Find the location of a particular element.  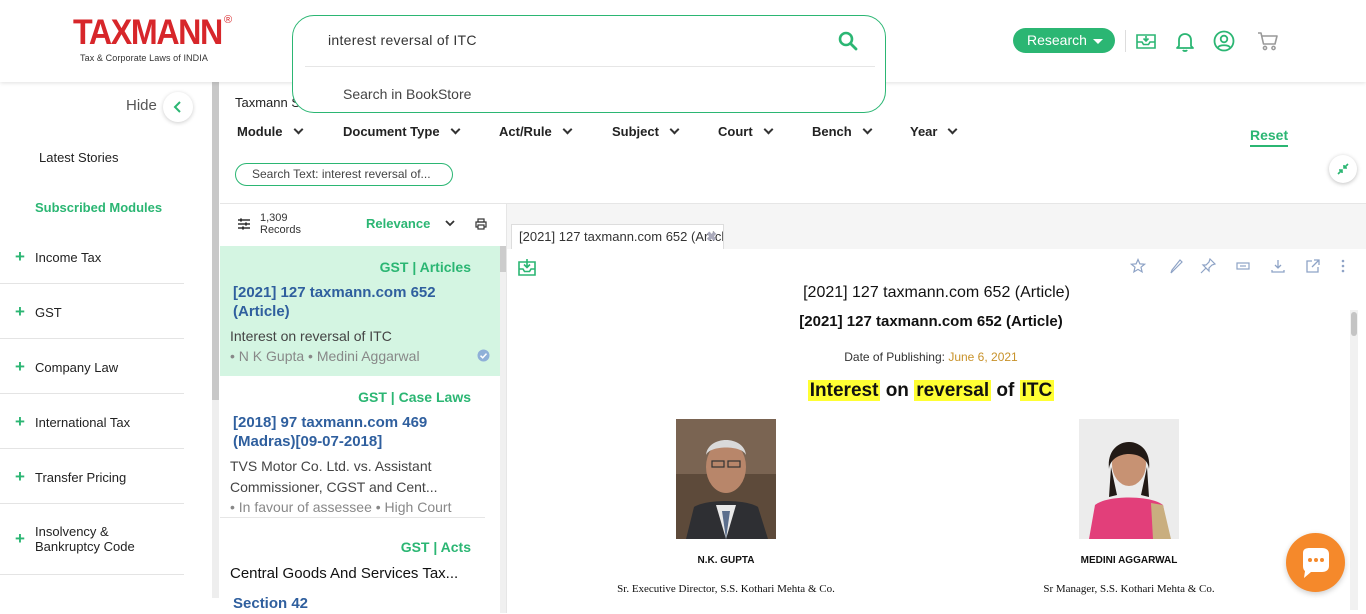

filter-label: Document Type is located at coordinates (391, 131).